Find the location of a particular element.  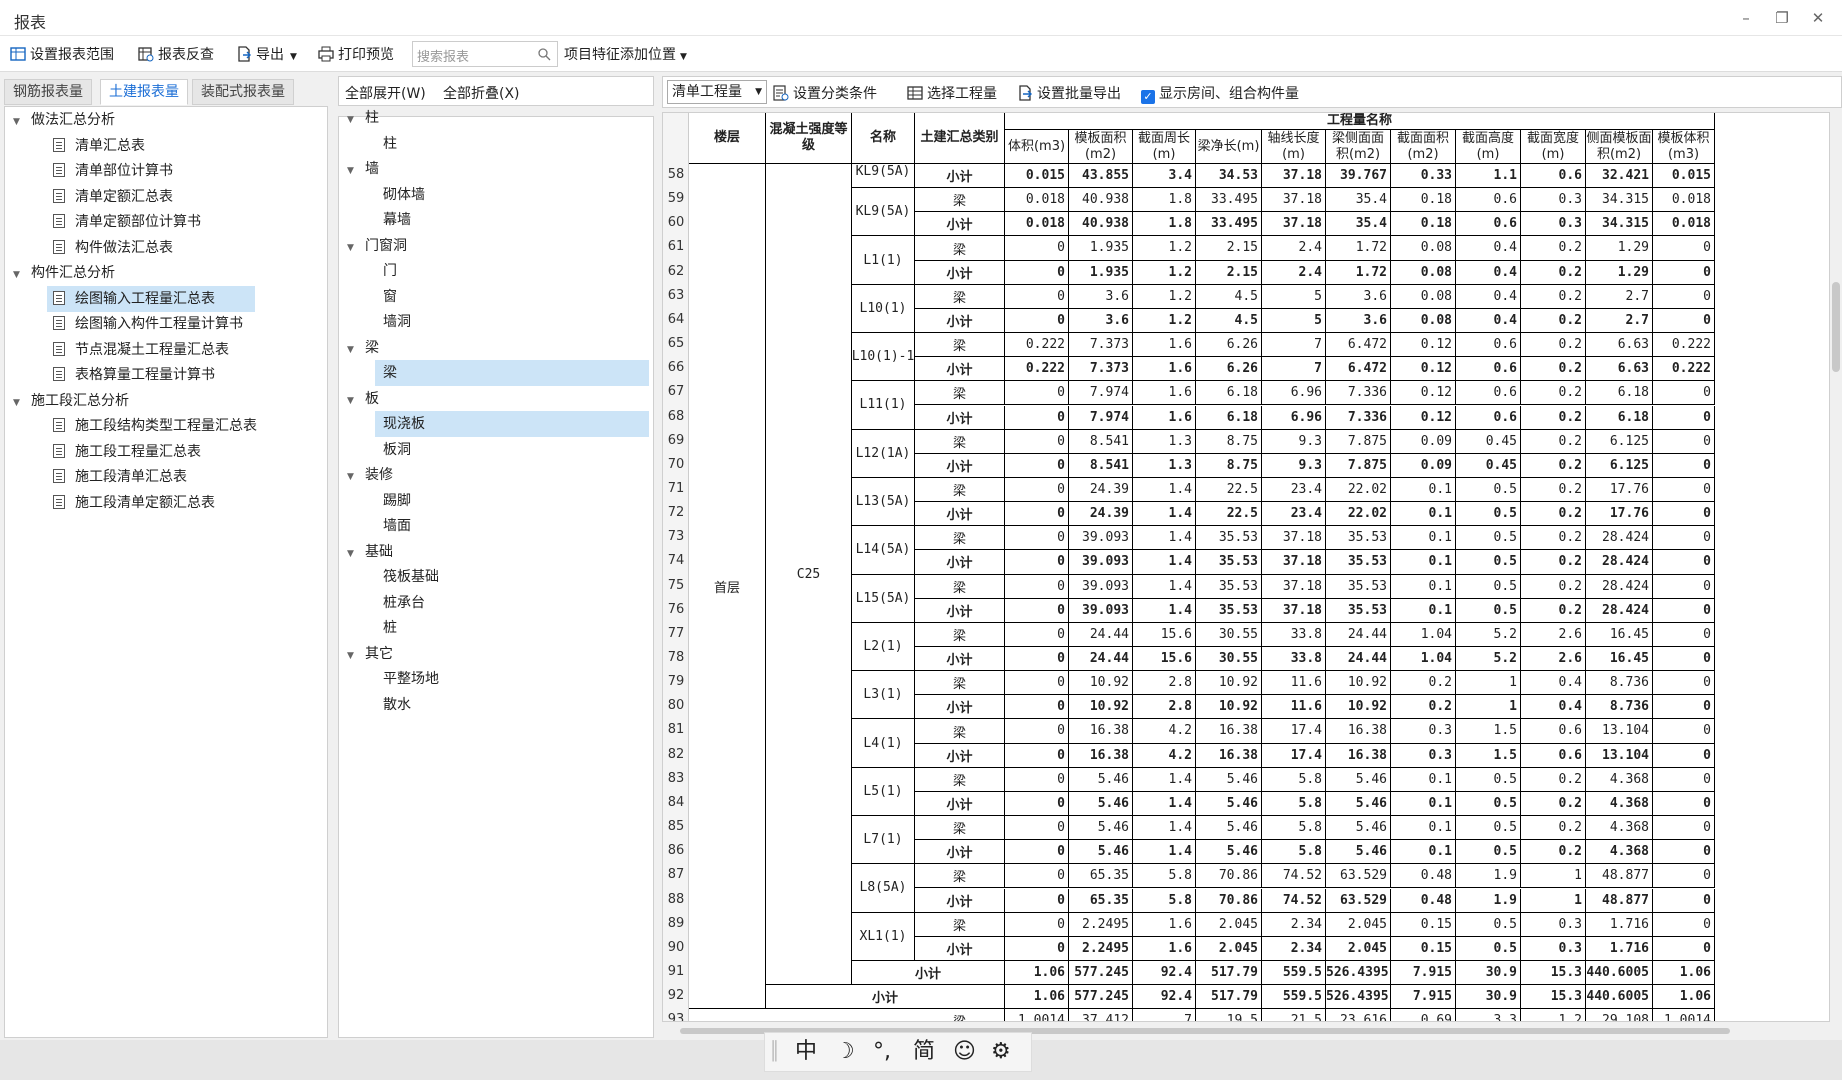

data-cell: 2.6 is located at coordinates (1553, 659).